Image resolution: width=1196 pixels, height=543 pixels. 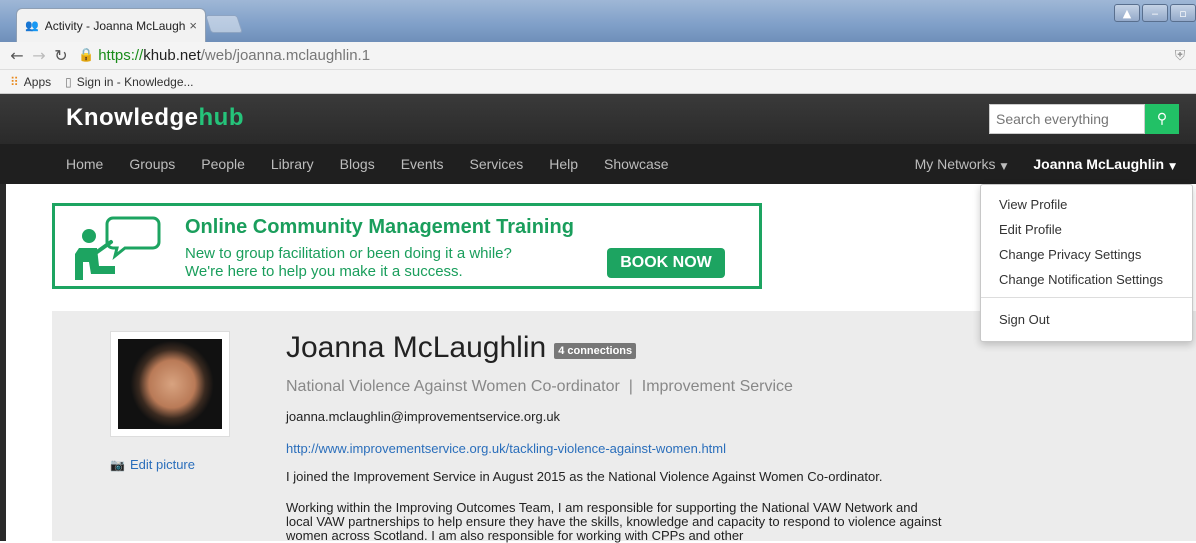 What do you see at coordinates (1183, 13) in the screenshot?
I see `maximize-button: ▫` at bounding box center [1183, 13].